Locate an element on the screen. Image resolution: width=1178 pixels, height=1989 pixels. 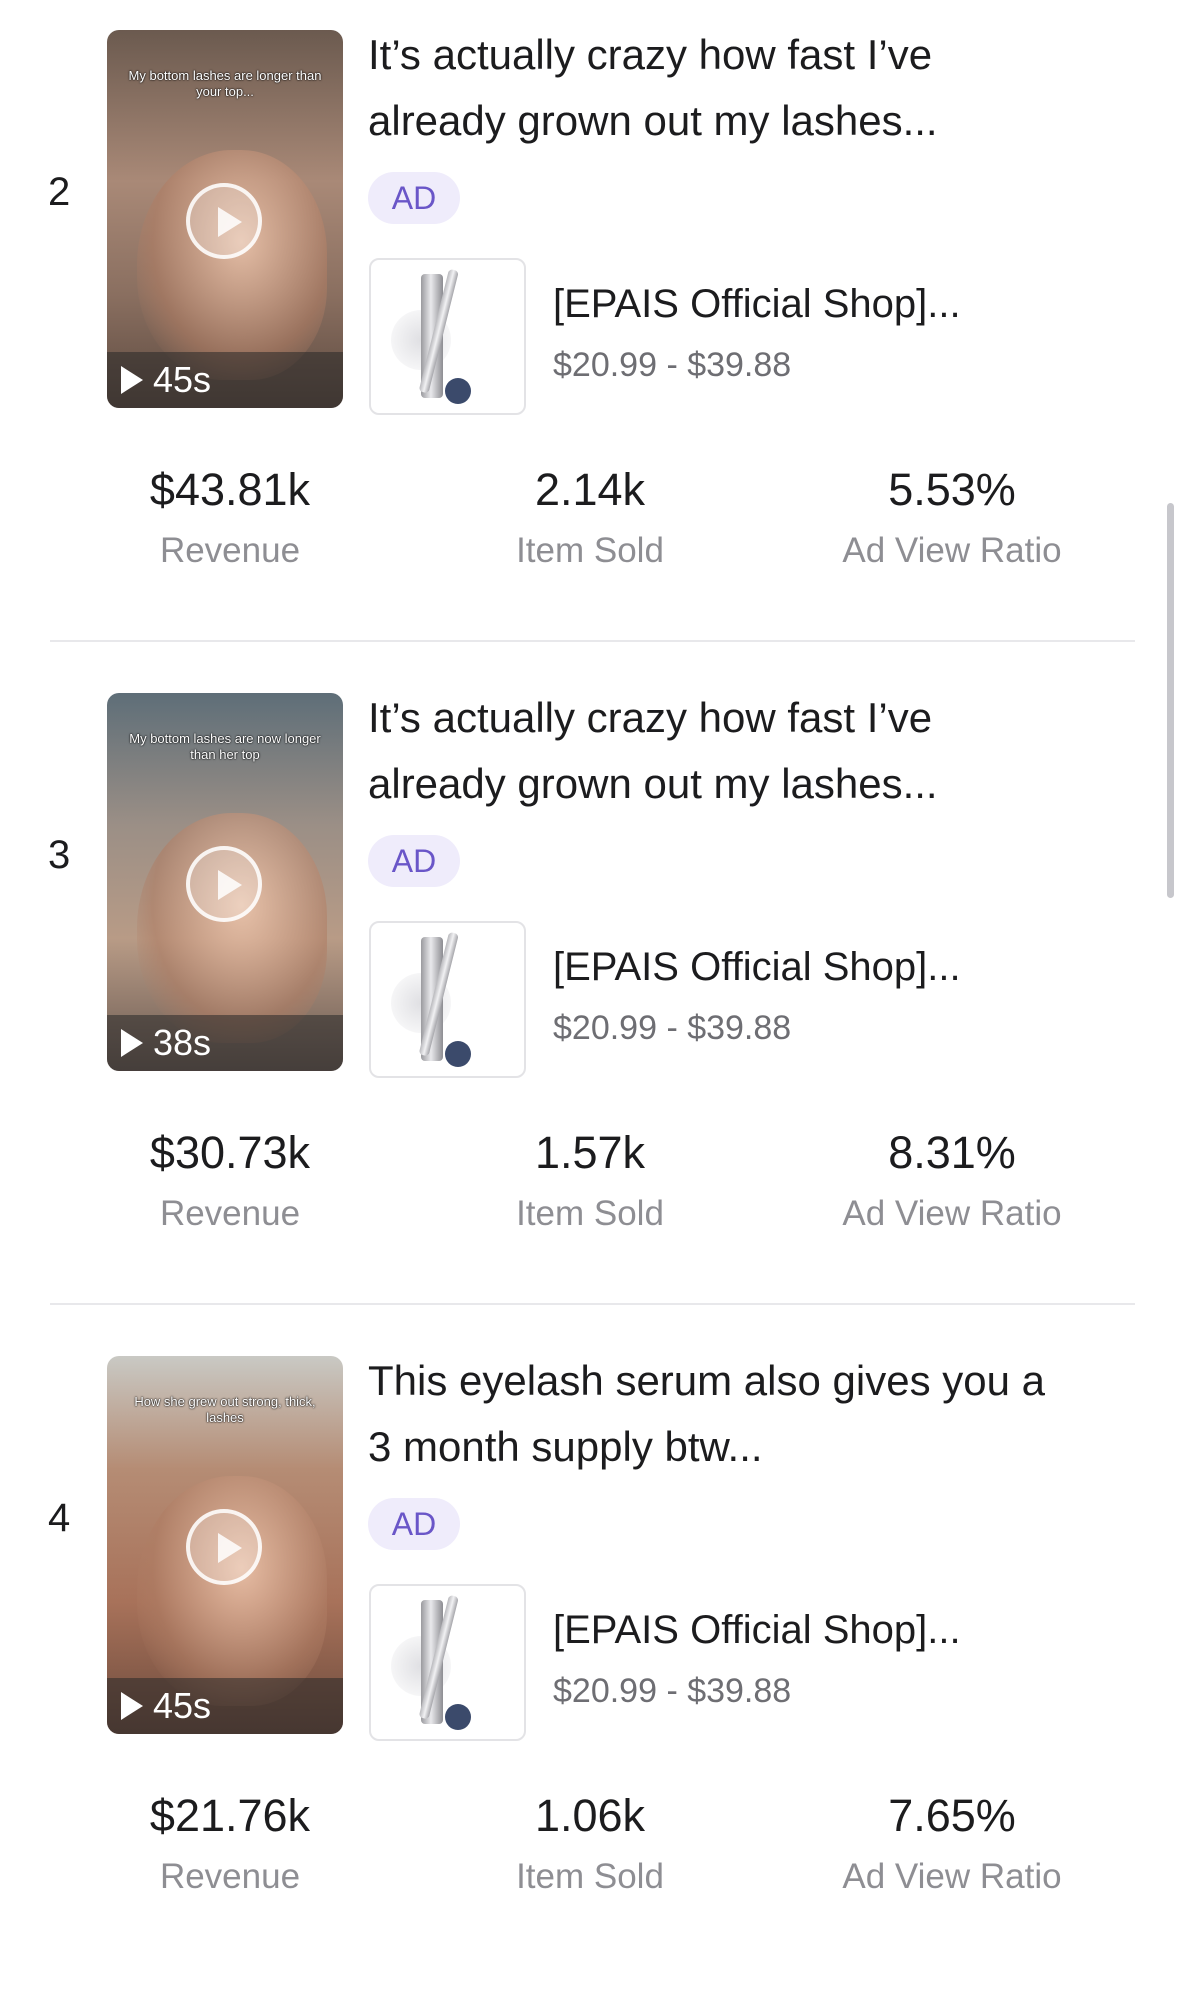
ad-view-ratio-value: 8.31% is located at coordinates (952, 1152).